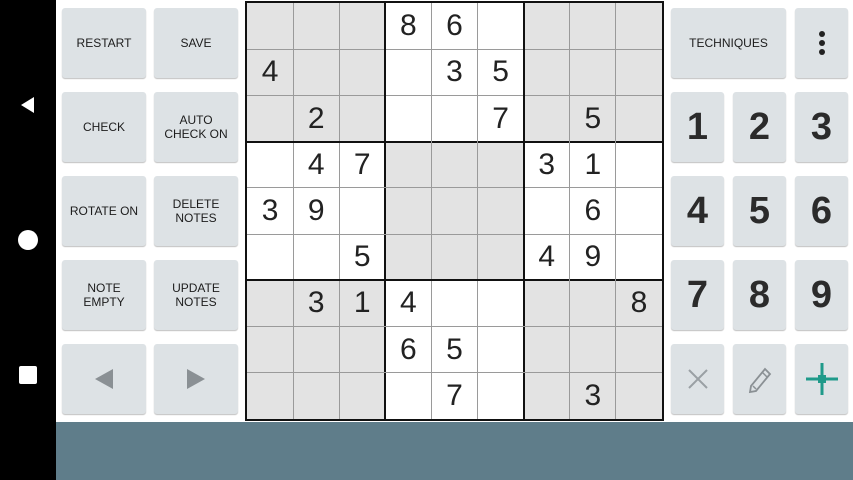 This screenshot has height=480, width=853. Describe the element at coordinates (697, 379) in the screenshot. I see `erase-button` at that location.